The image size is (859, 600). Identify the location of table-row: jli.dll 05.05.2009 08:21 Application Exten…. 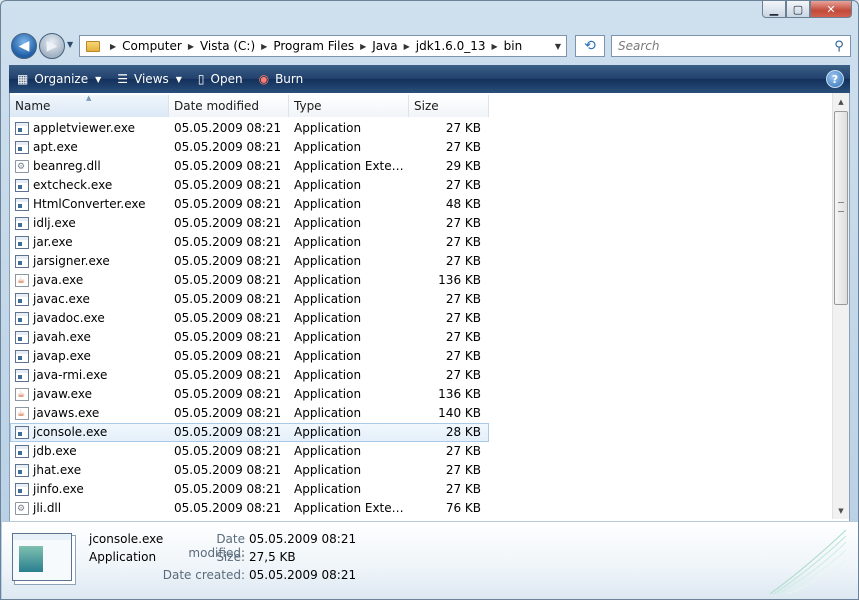
(249, 508).